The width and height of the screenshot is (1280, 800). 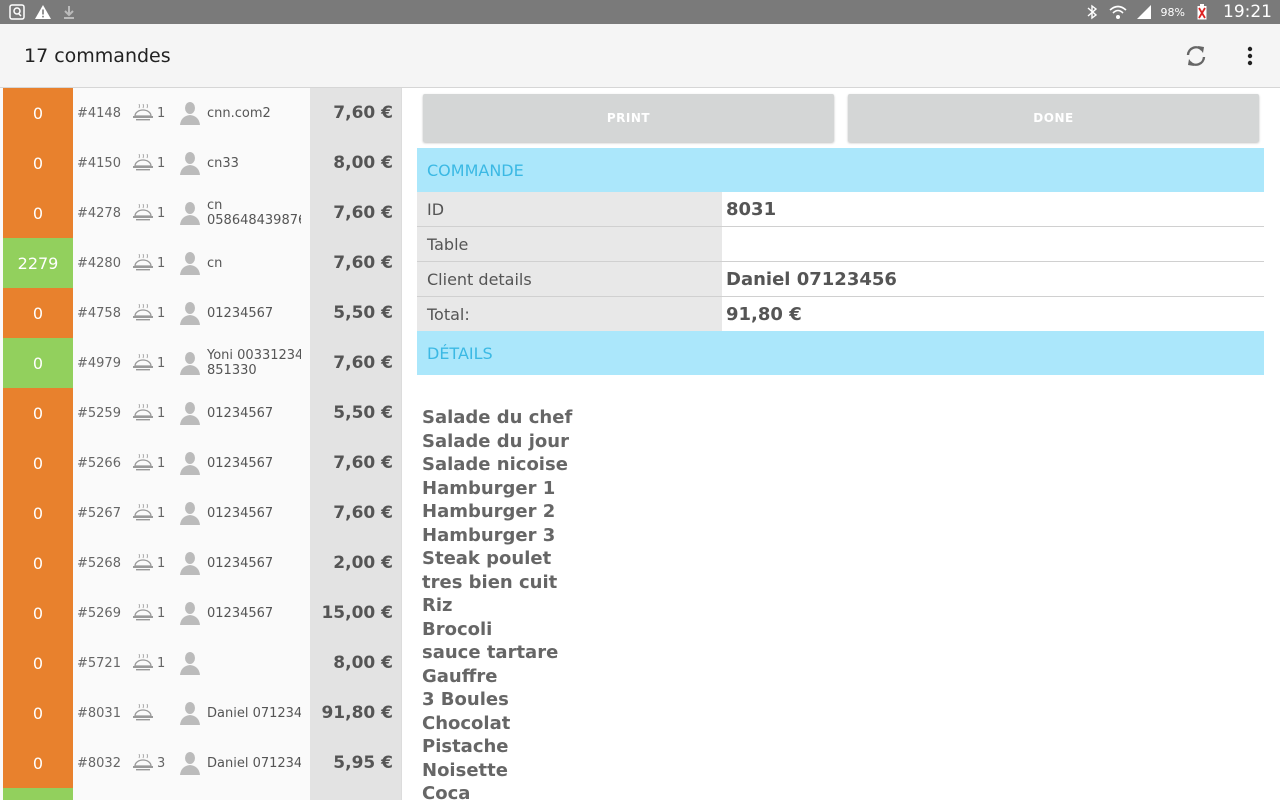 I want to click on order-row: 0 #8032 3 Daniel 07123456 5,95 €, so click(x=200, y=763).